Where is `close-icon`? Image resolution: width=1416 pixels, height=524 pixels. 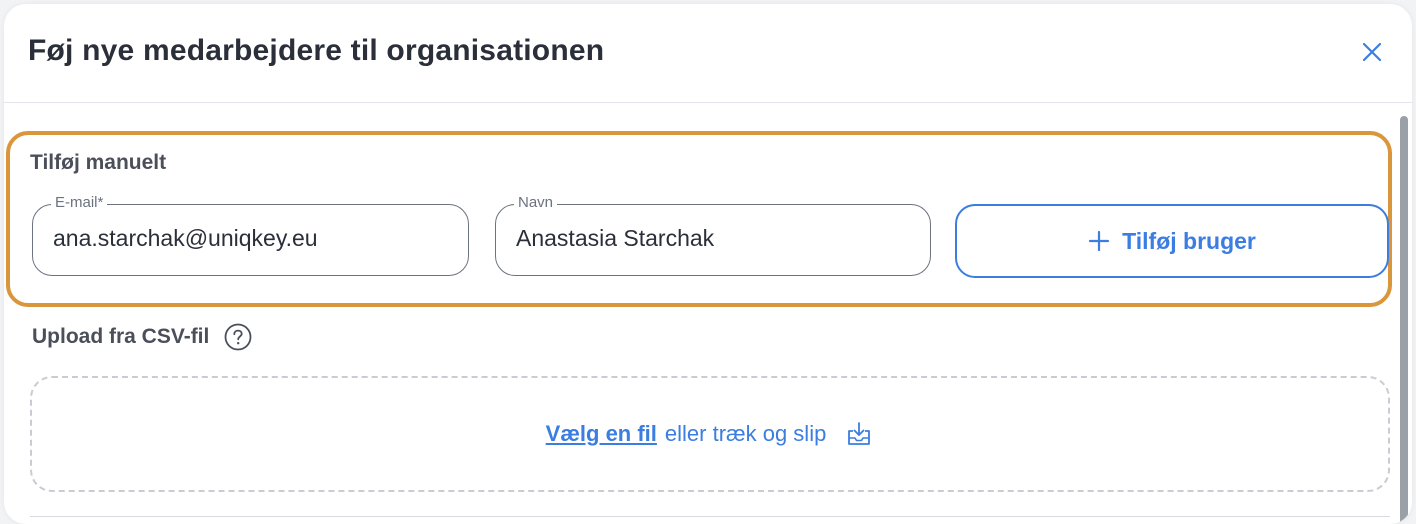 close-icon is located at coordinates (1372, 52).